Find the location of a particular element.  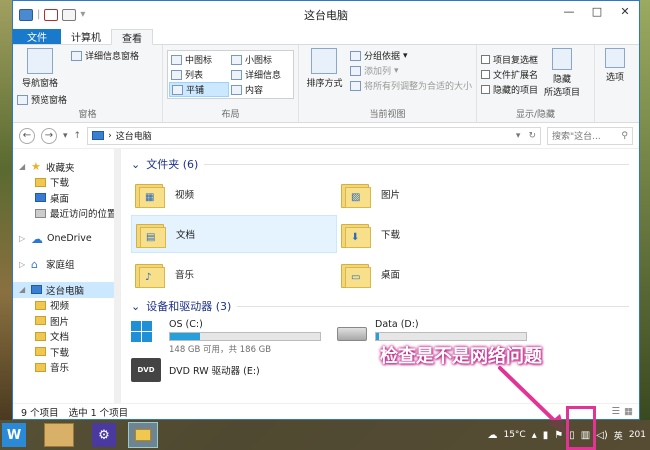

options-button: 选项 is located at coordinates (615, 65).